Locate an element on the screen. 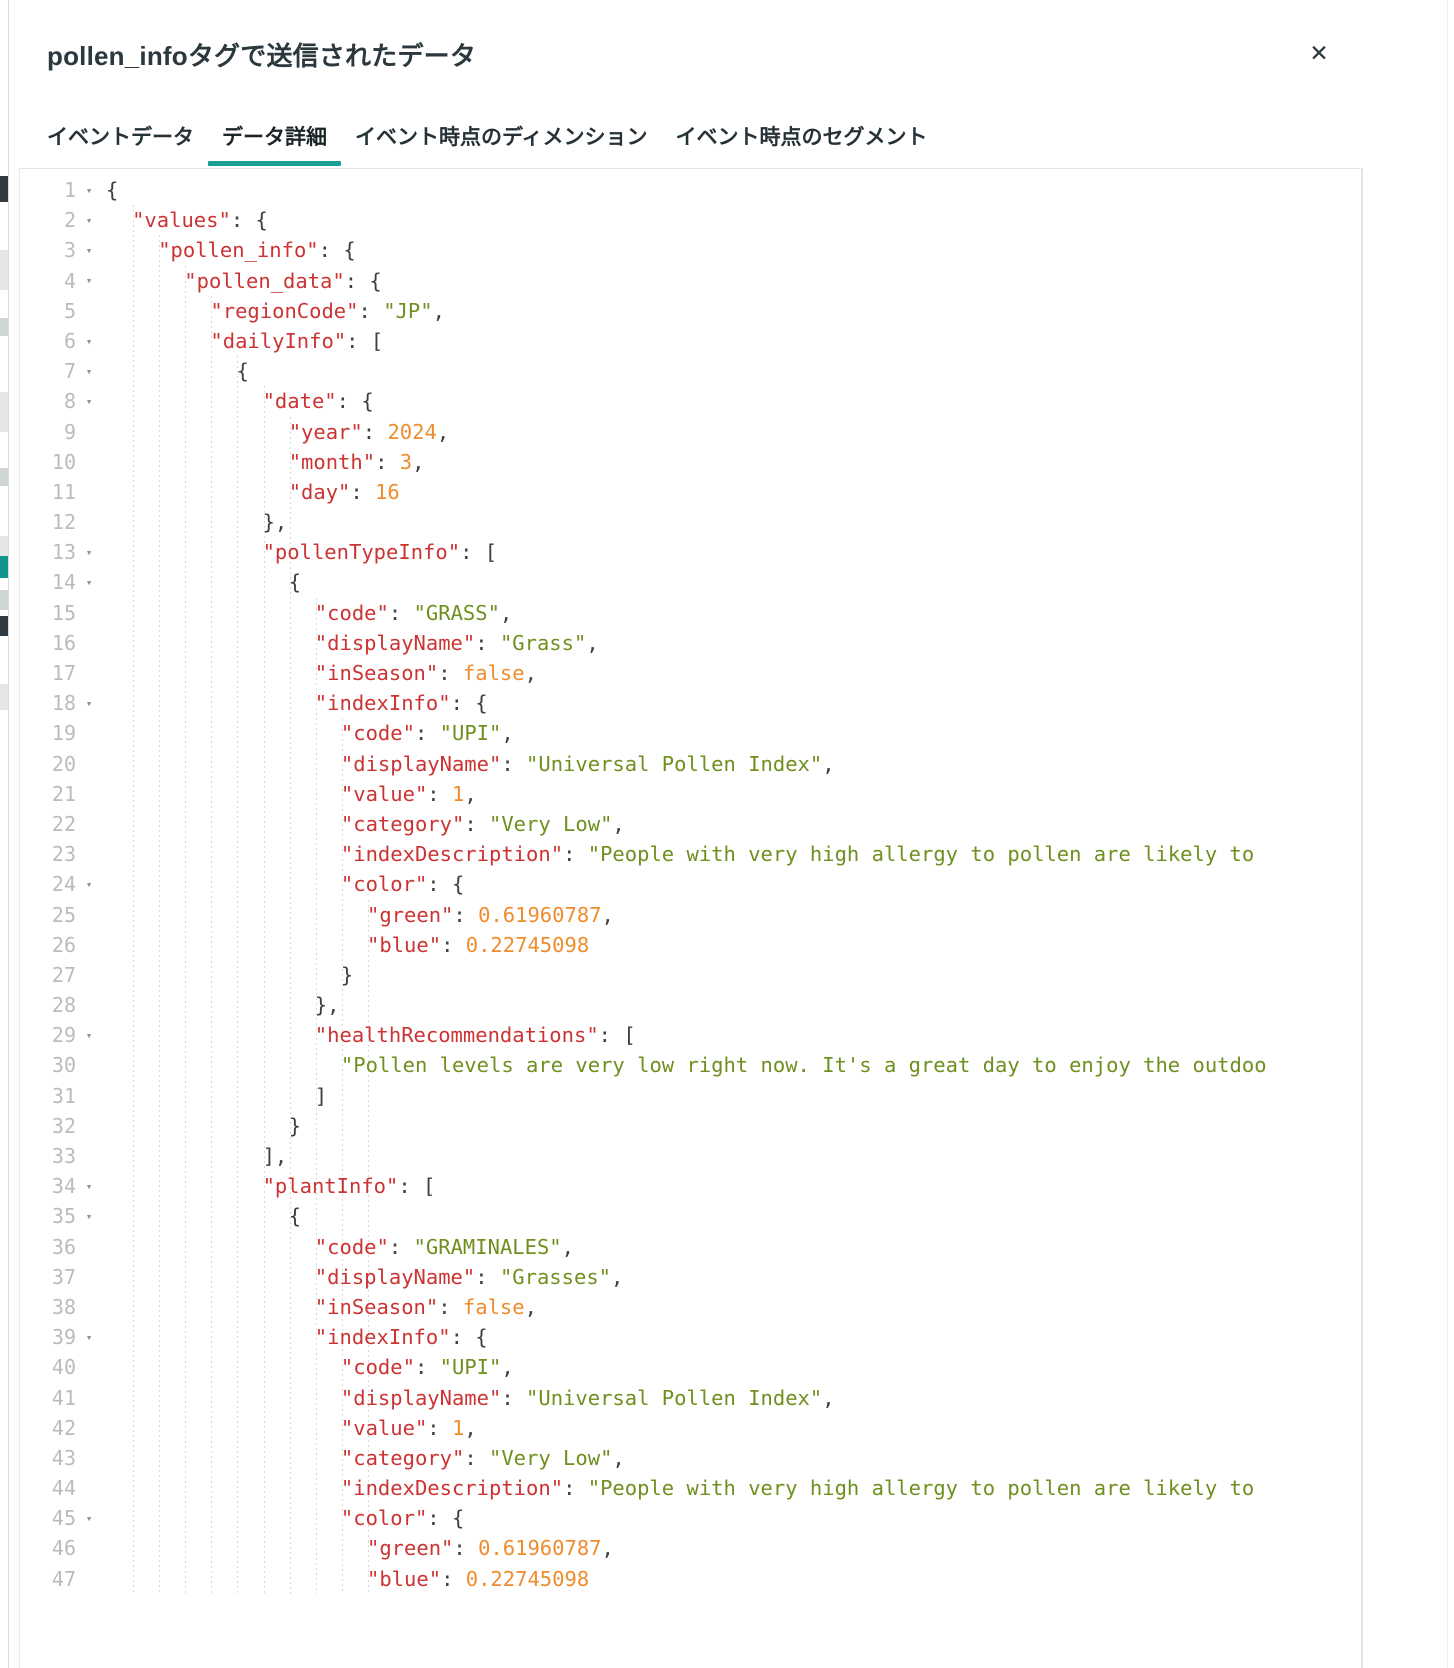  code-line: 1 ▾ { is located at coordinates (691, 190).